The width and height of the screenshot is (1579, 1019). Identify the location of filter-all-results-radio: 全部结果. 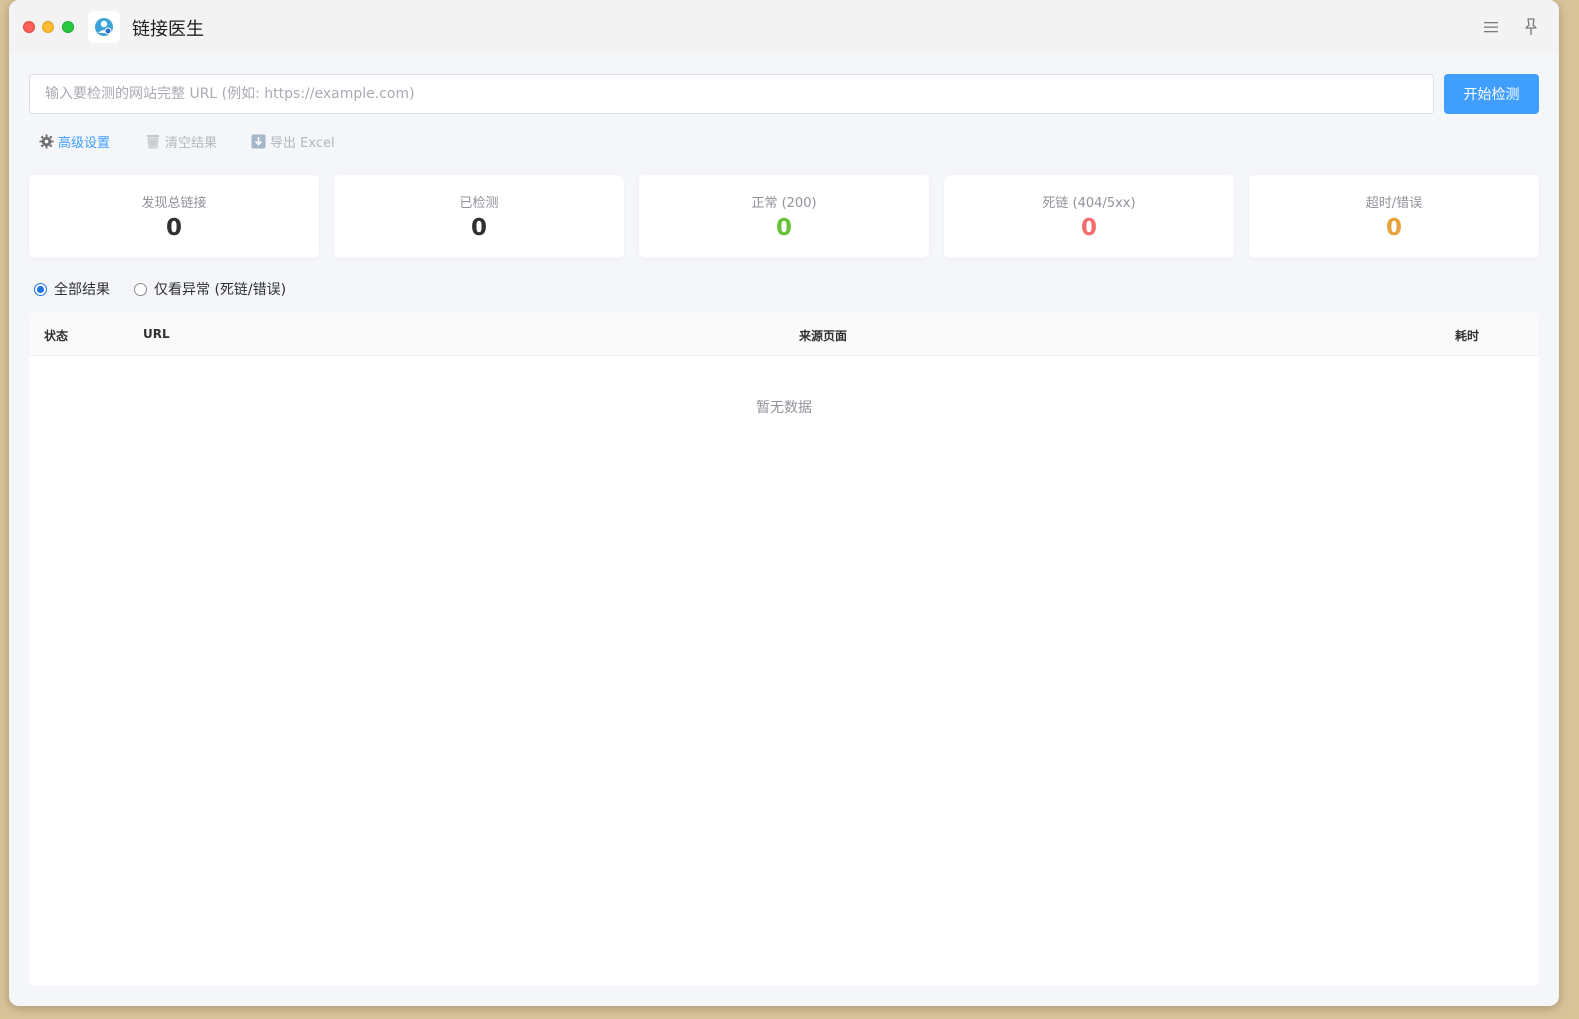
(72, 289).